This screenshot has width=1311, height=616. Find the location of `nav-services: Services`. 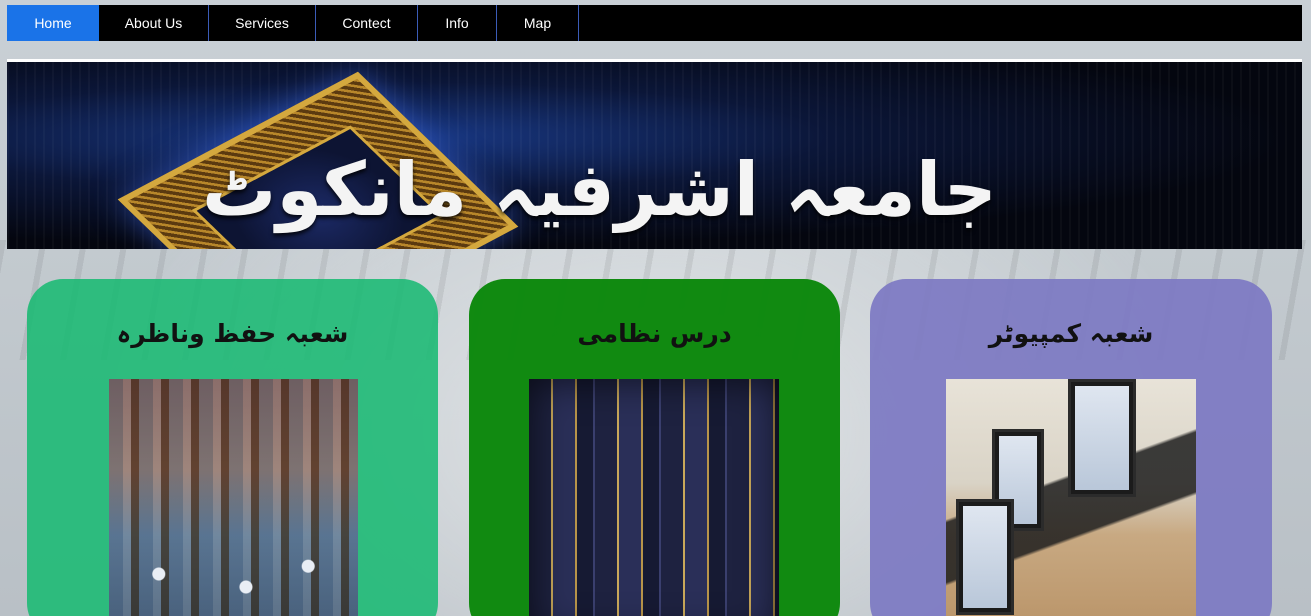

nav-services: Services is located at coordinates (262, 23).